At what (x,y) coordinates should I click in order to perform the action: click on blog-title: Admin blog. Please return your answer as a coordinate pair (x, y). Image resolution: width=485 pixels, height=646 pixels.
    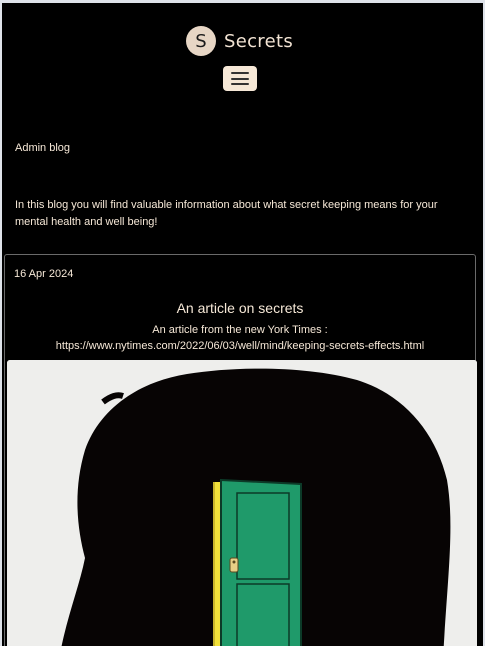
    Looking at the image, I should click on (43, 148).